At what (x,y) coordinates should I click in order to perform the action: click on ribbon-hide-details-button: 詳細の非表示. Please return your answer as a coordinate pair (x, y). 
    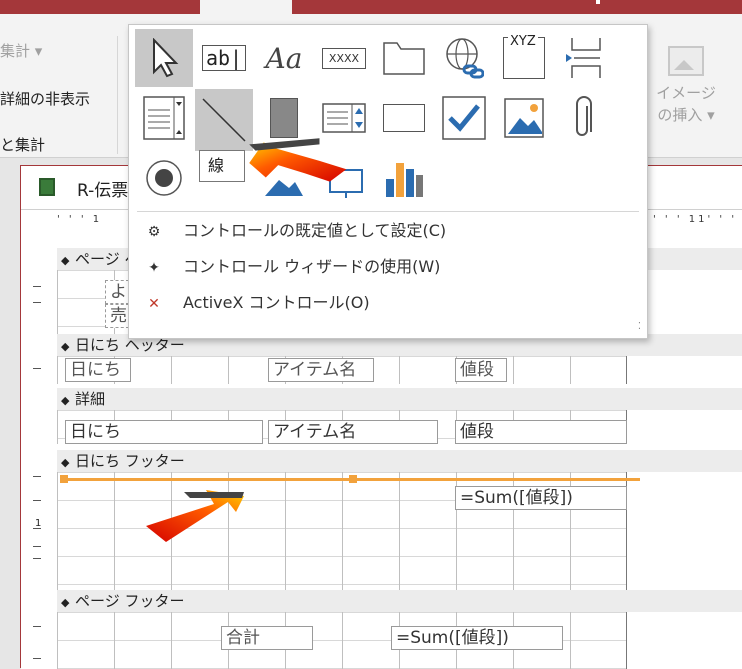
    Looking at the image, I should click on (45, 98).